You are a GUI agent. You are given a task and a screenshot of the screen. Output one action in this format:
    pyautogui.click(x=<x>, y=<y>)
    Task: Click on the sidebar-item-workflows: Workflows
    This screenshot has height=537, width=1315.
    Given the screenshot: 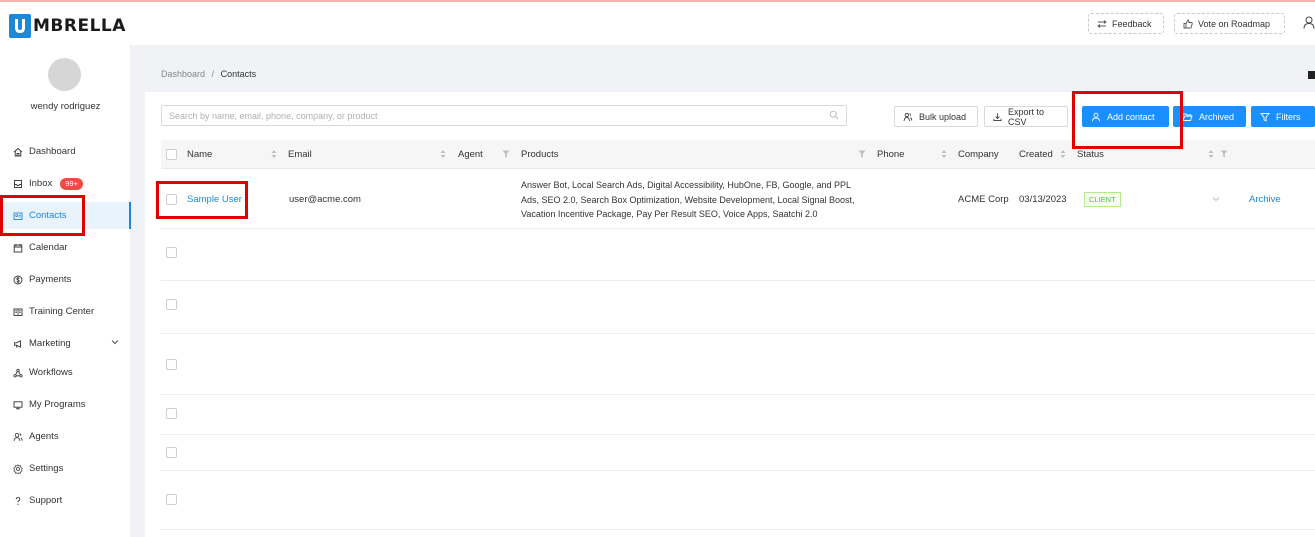 What is the action you would take?
    pyautogui.click(x=65, y=372)
    